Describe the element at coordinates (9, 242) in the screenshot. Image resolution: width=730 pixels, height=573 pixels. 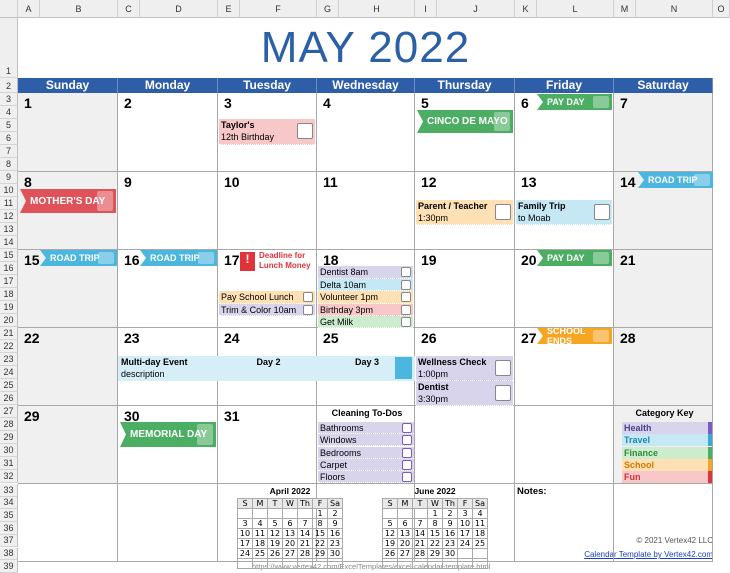
I see `row-header-14: 14` at that location.